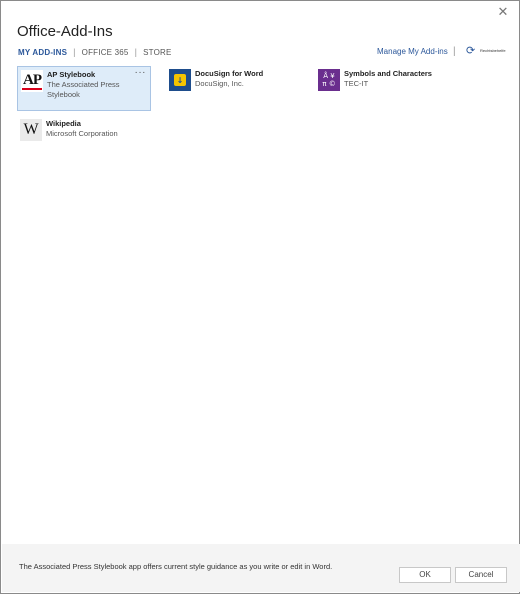  Describe the element at coordinates (157, 52) in the screenshot. I see `tab-store: STORE` at that location.